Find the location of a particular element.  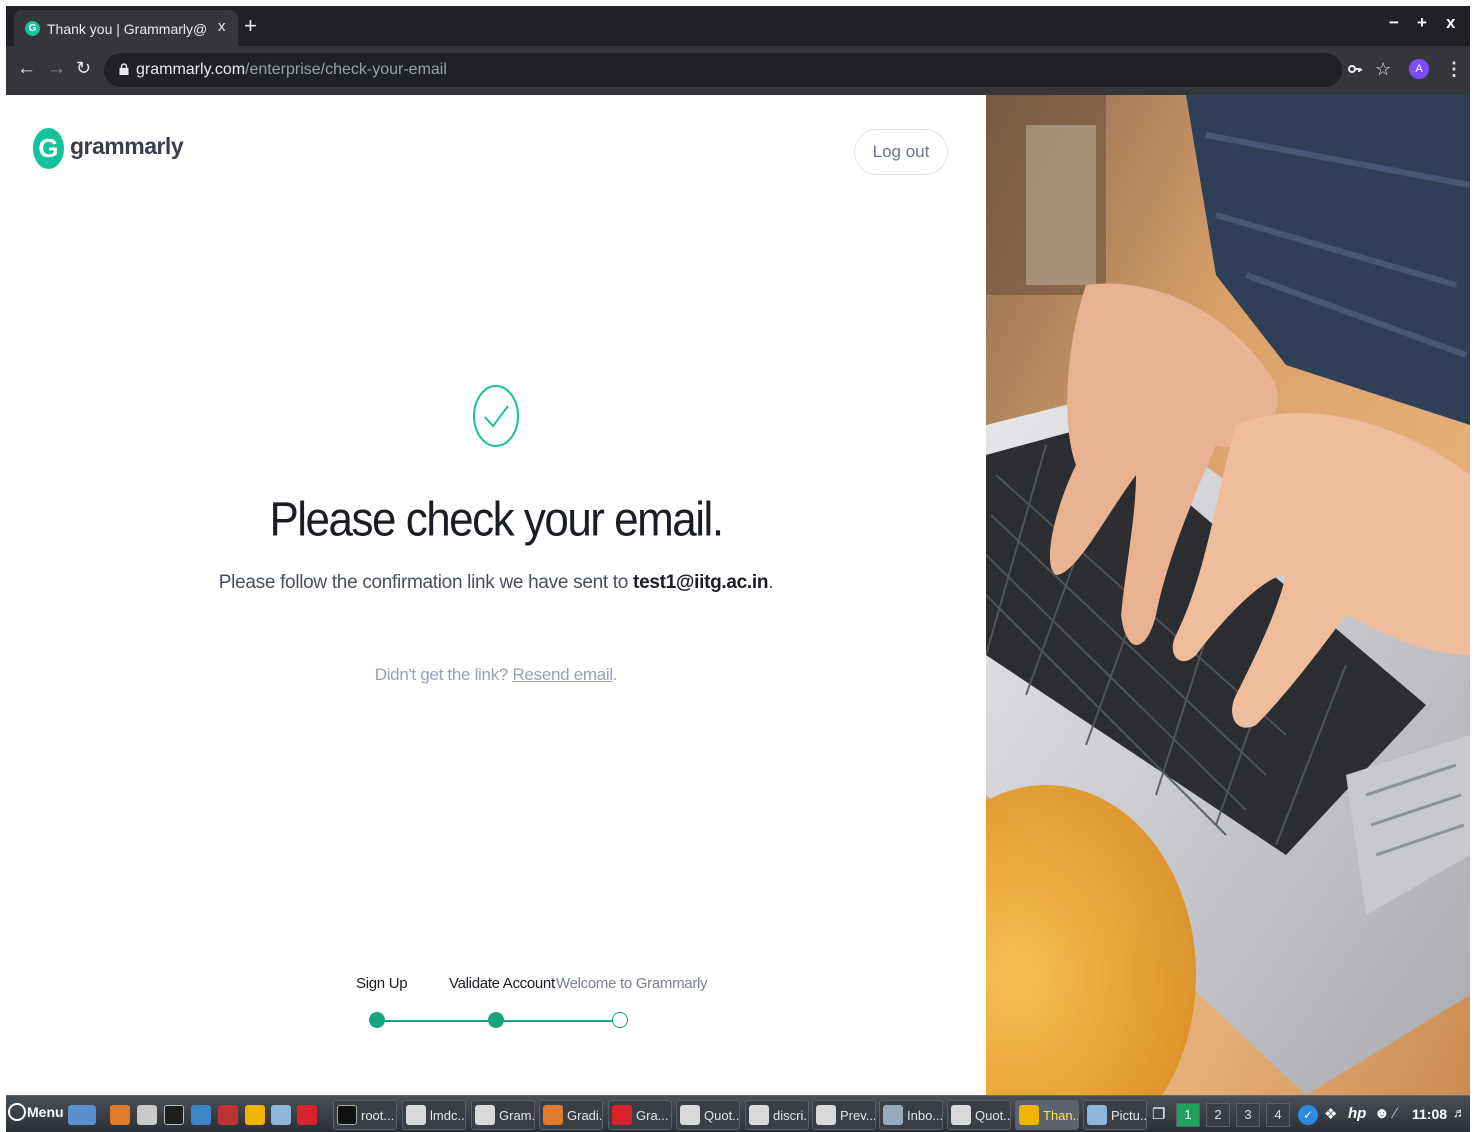

reload-icon: ↻ is located at coordinates (83, 68).